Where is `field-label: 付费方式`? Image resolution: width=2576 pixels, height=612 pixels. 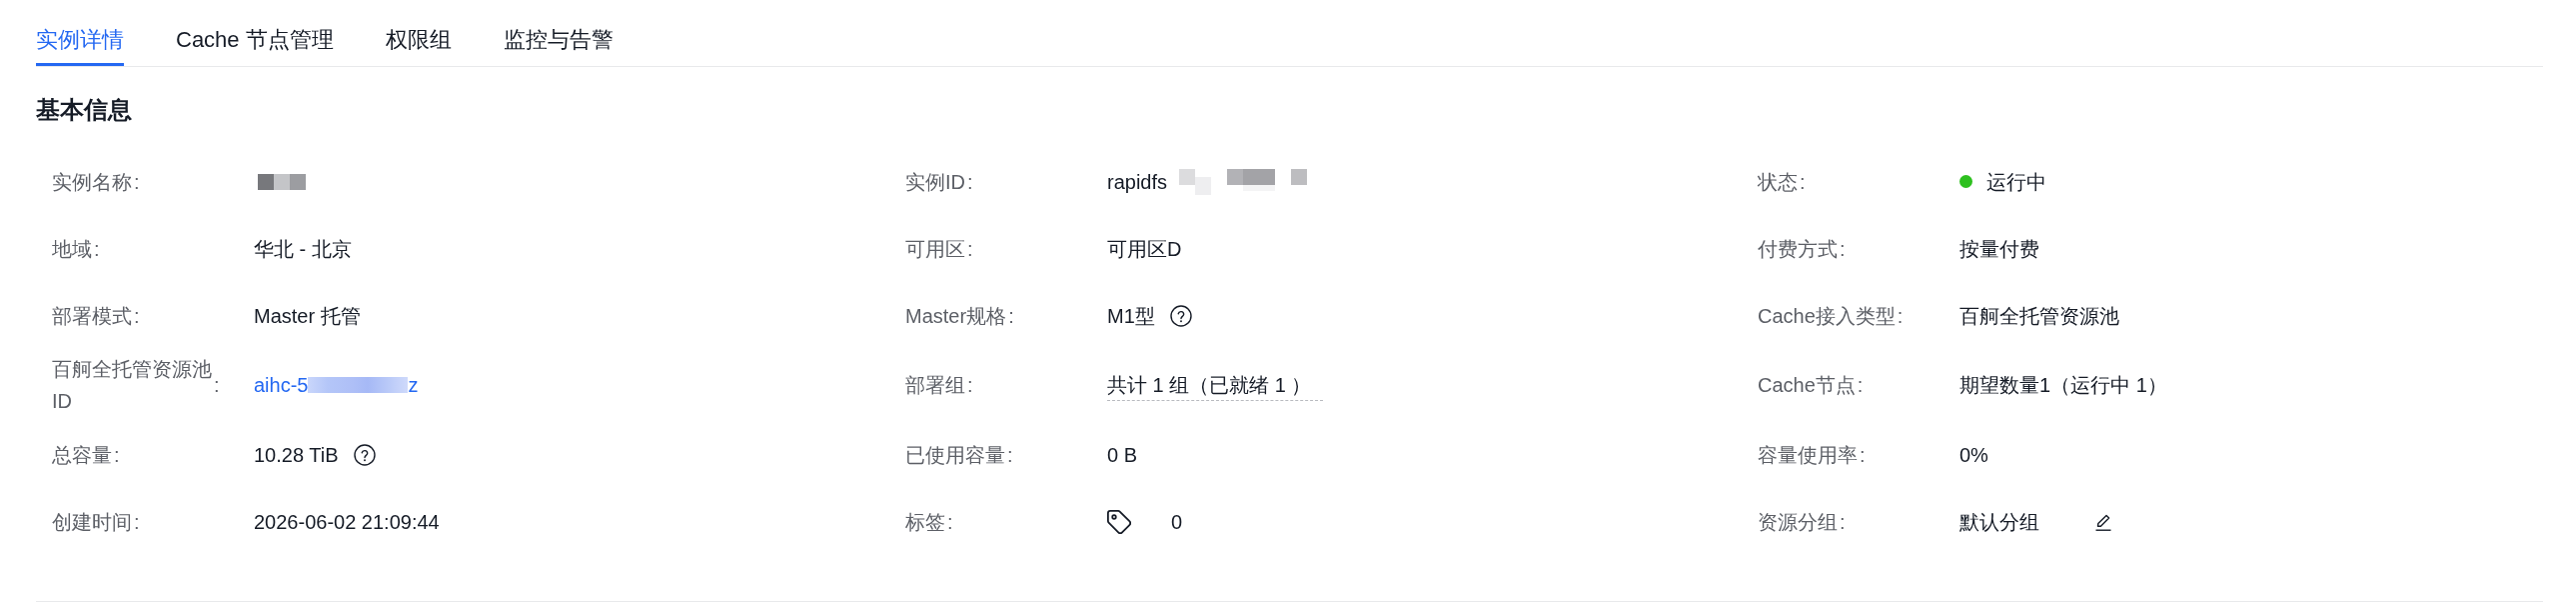
field-label: 付费方式 is located at coordinates (1798, 249).